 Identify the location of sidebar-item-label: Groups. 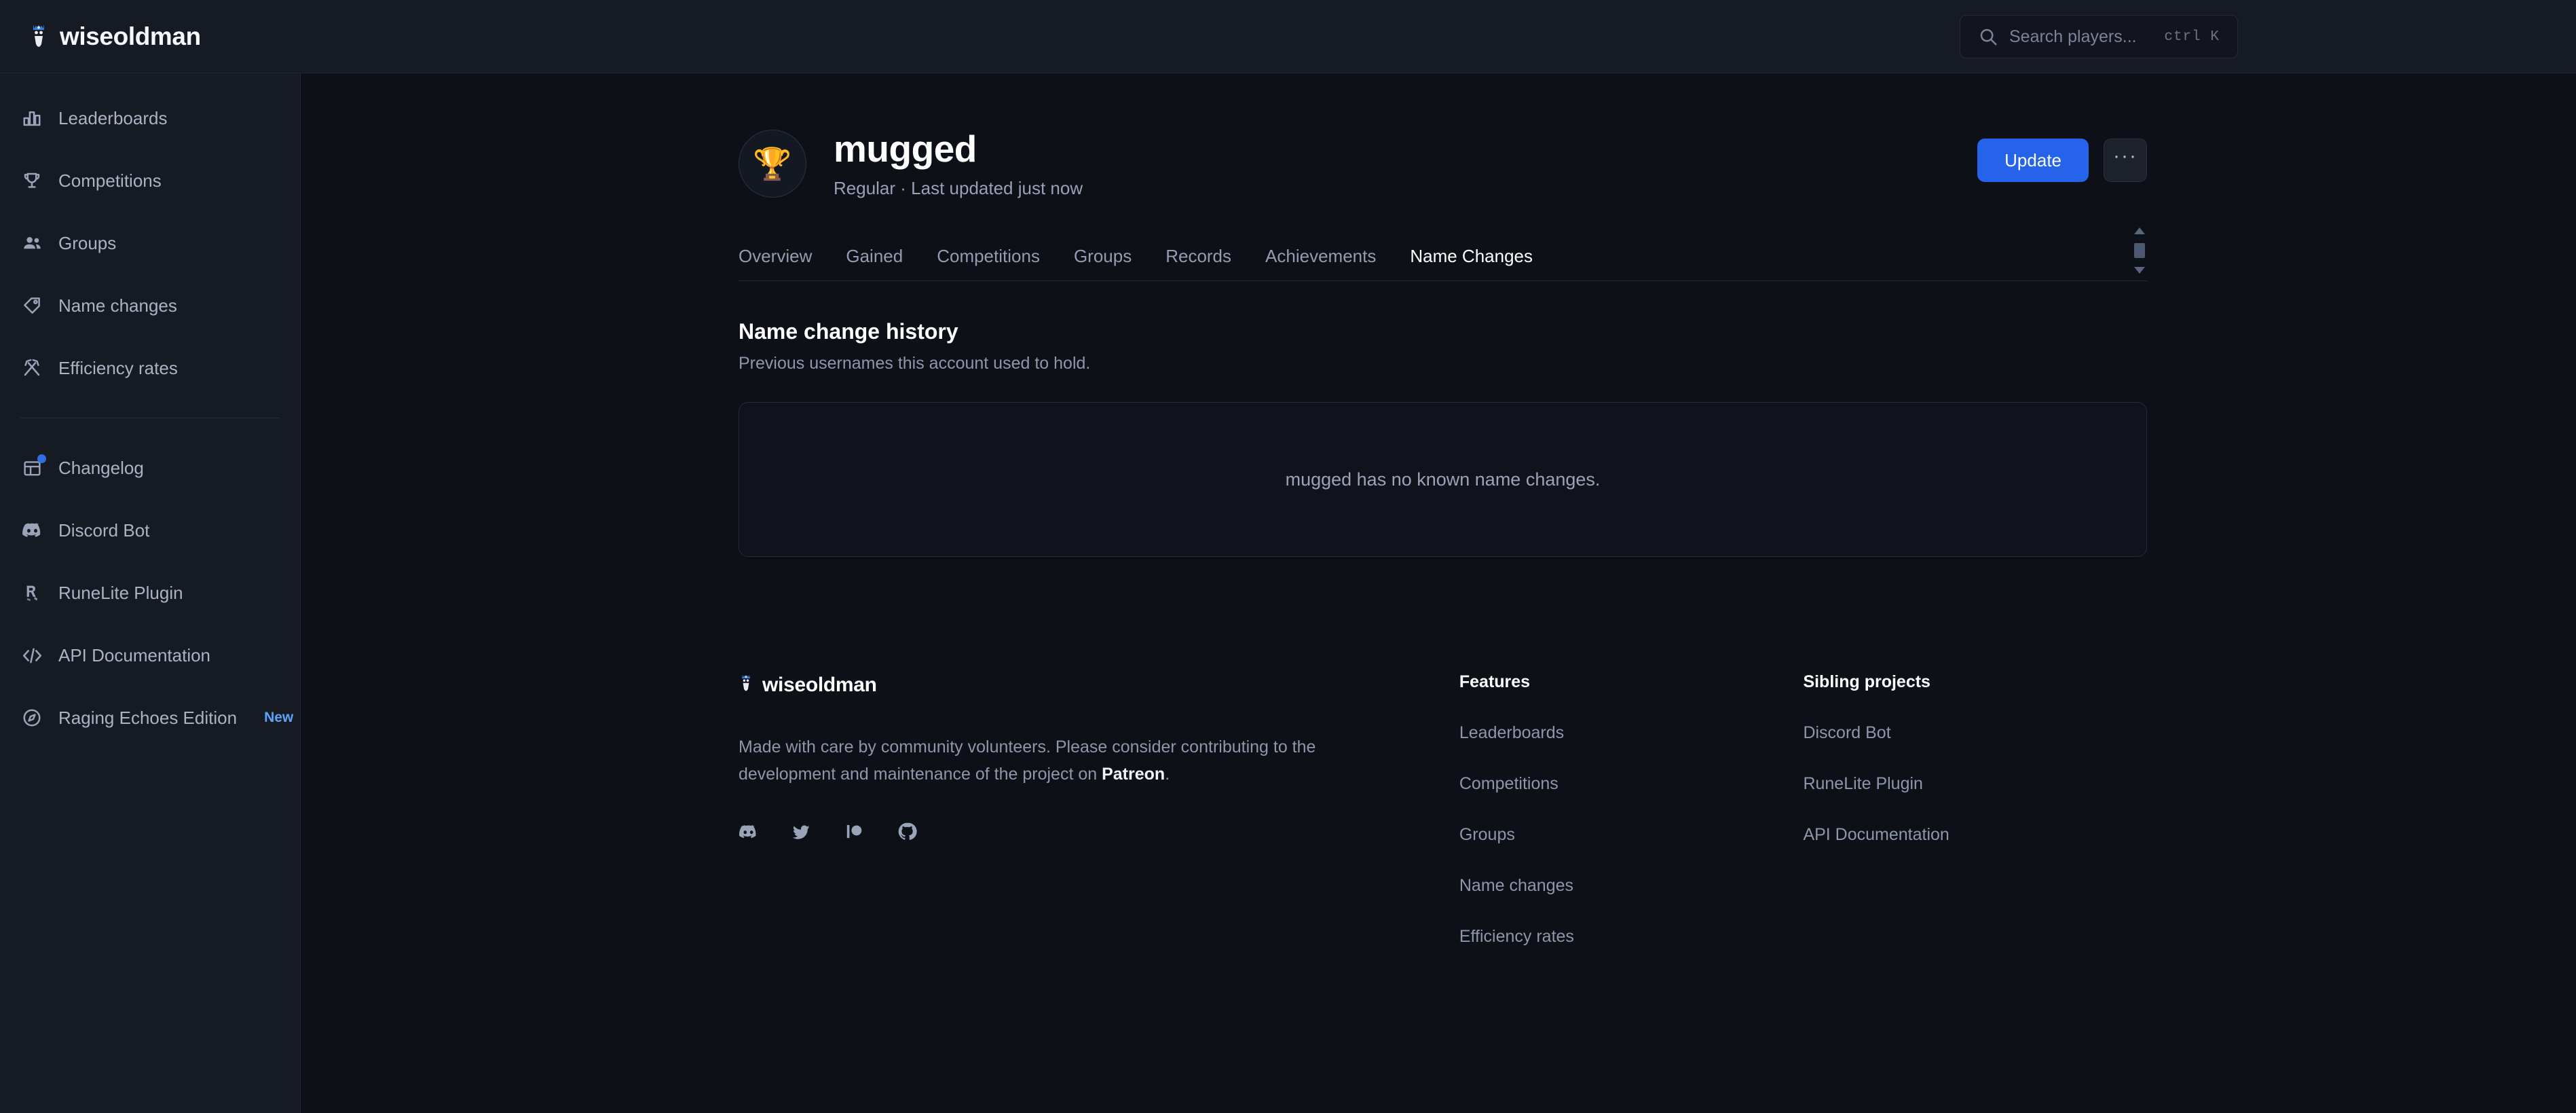
(87, 242).